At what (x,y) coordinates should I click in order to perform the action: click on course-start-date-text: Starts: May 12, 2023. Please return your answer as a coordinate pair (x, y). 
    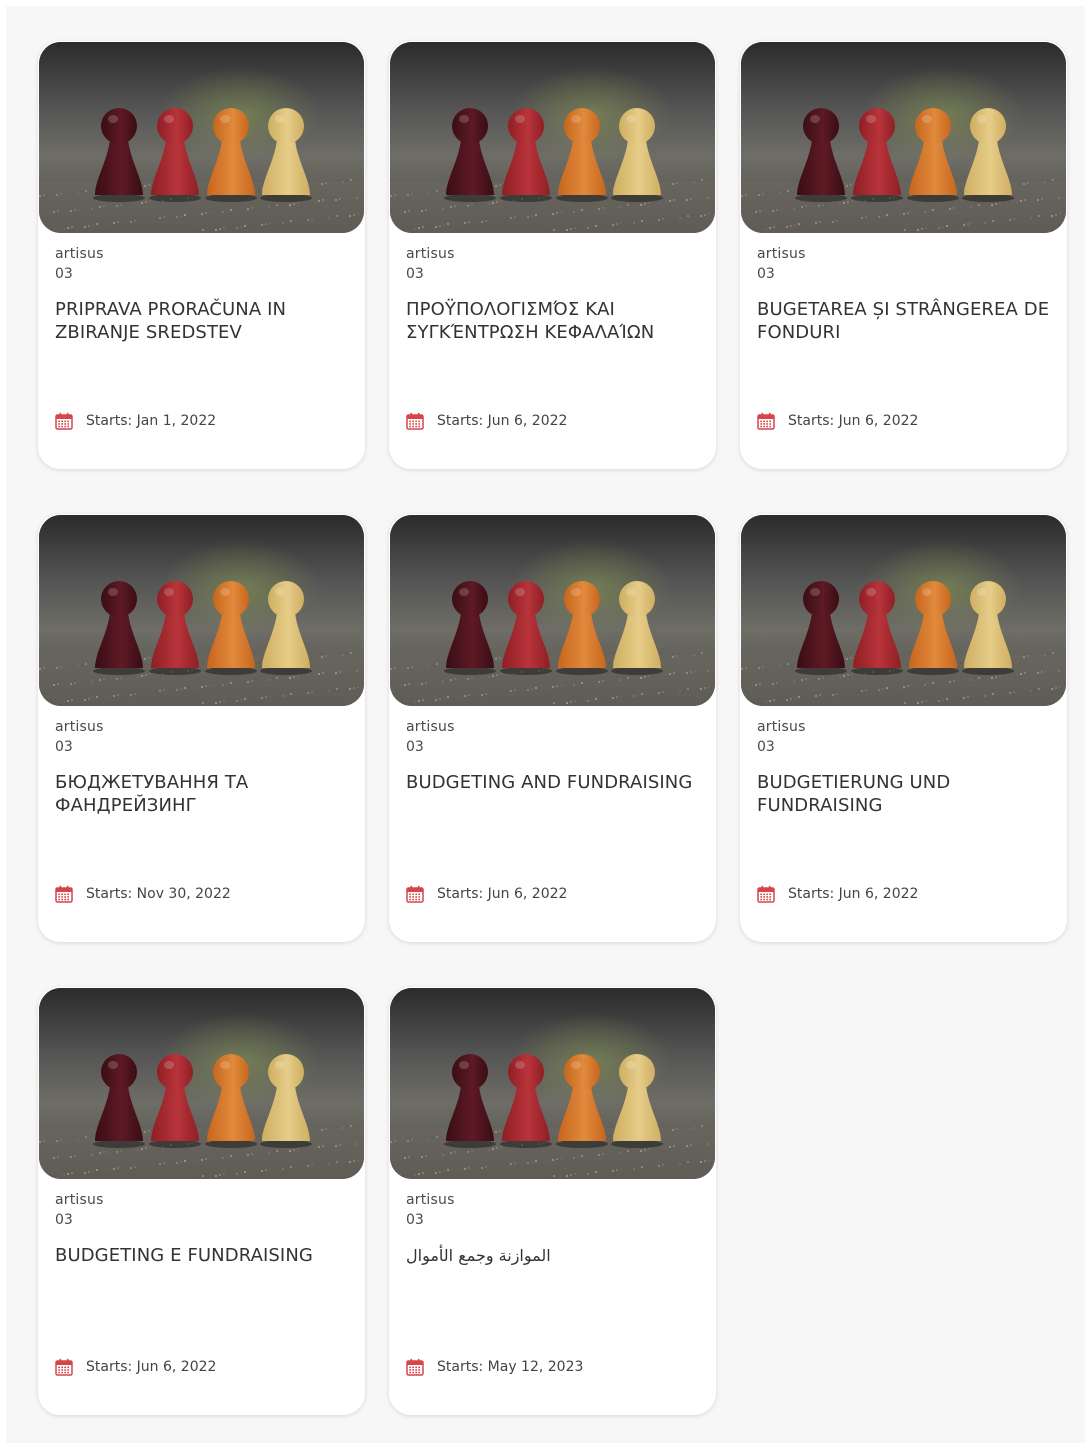
    Looking at the image, I should click on (510, 1367).